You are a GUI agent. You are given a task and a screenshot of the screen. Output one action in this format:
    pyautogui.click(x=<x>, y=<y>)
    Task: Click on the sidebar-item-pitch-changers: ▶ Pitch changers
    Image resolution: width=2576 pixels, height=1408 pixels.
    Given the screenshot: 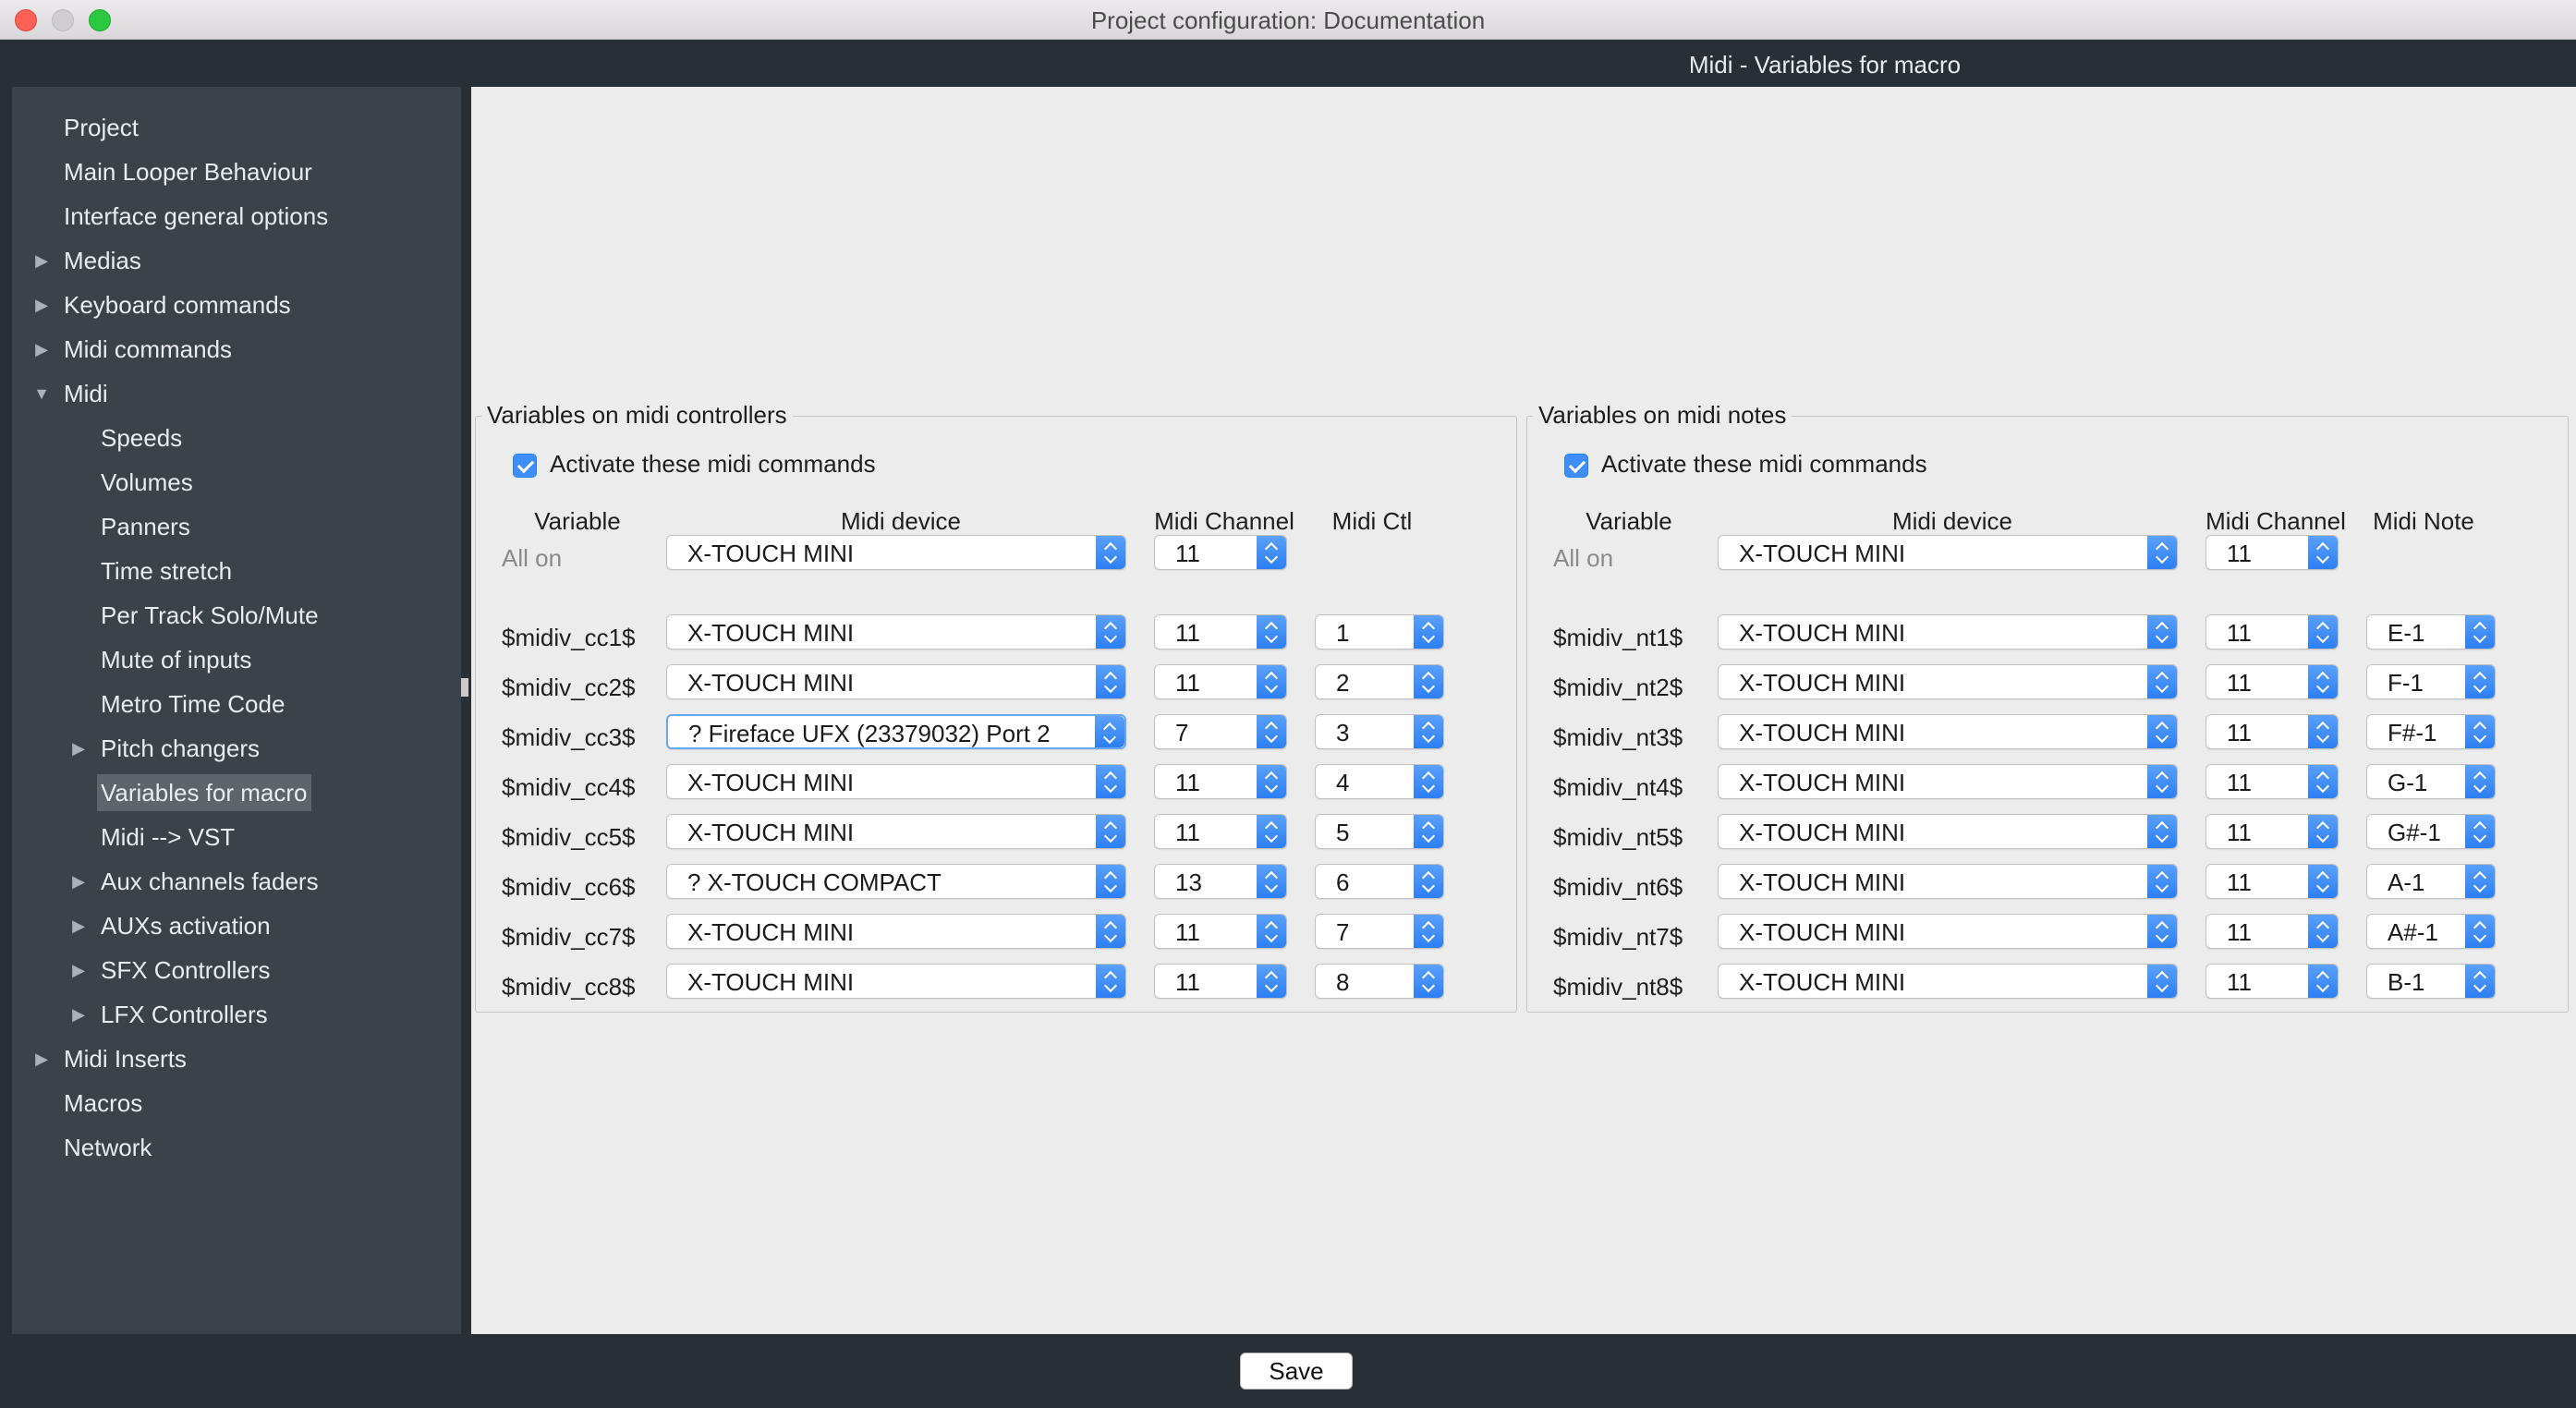 What is the action you would take?
    pyautogui.click(x=236, y=748)
    